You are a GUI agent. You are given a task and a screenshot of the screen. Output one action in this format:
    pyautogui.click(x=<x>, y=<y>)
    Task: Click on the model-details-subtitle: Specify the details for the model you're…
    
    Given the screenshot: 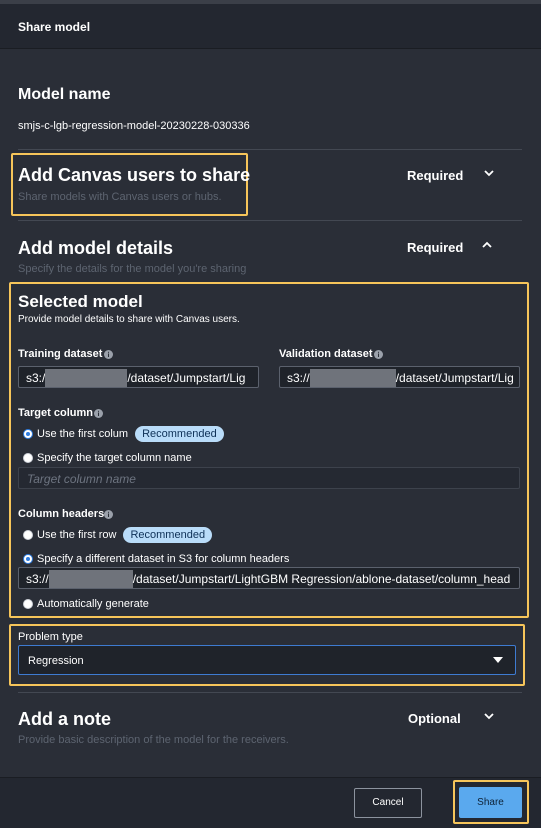 What is the action you would take?
    pyautogui.click(x=132, y=269)
    